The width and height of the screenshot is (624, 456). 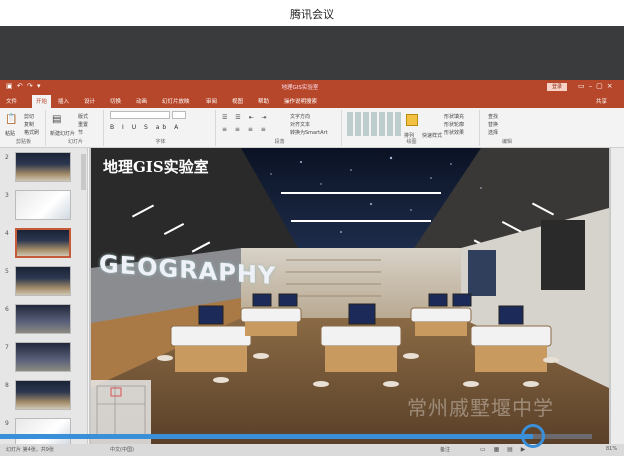 What do you see at coordinates (31, 132) in the screenshot?
I see `format-painter-button: 格式刷` at bounding box center [31, 132].